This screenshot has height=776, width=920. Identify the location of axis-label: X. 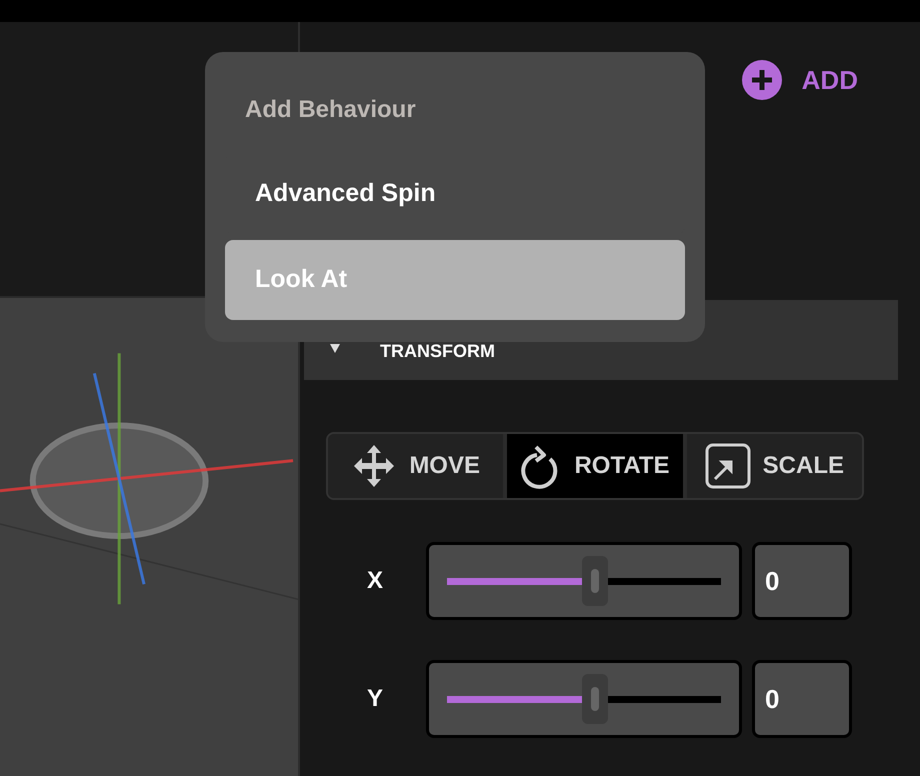
(375, 581).